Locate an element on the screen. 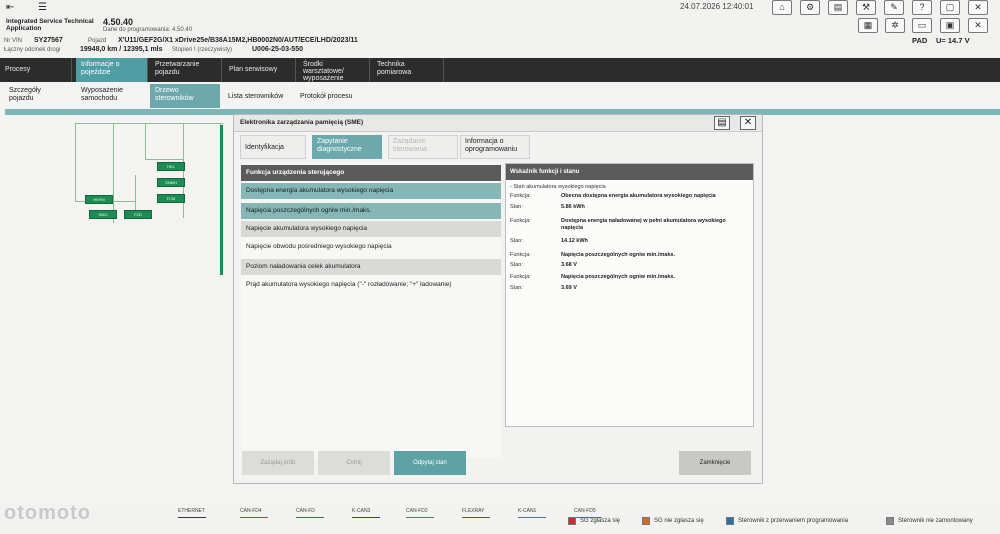  tab-protokol: Protokół procesu is located at coordinates (326, 97).